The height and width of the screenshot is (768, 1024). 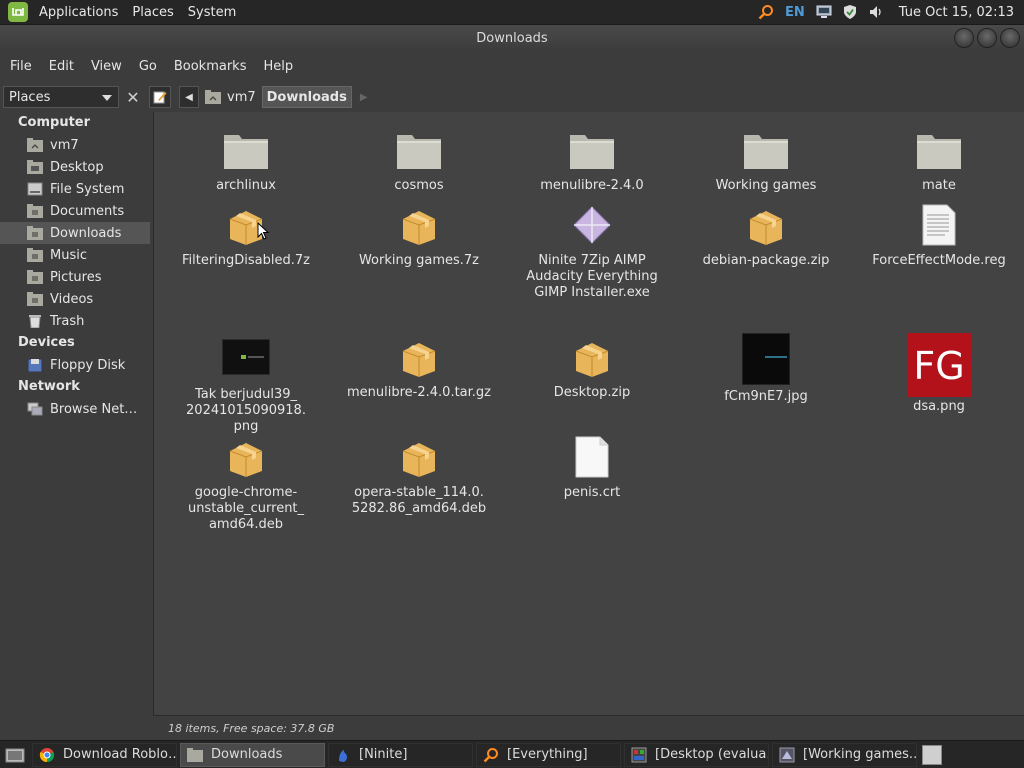 I want to click on close-button, so click(x=1010, y=38).